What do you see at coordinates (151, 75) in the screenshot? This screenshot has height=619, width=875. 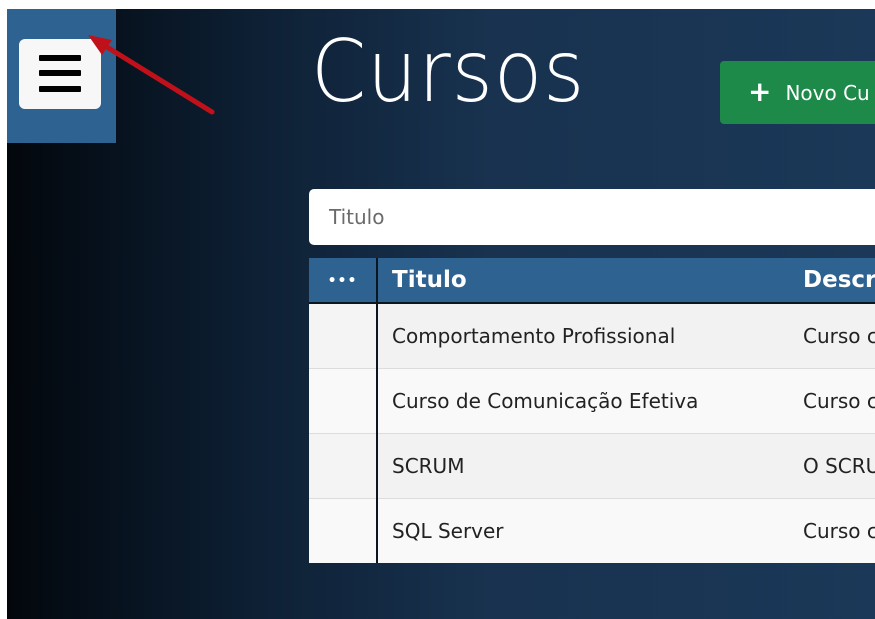 I see `annotation-arrow-icon` at bounding box center [151, 75].